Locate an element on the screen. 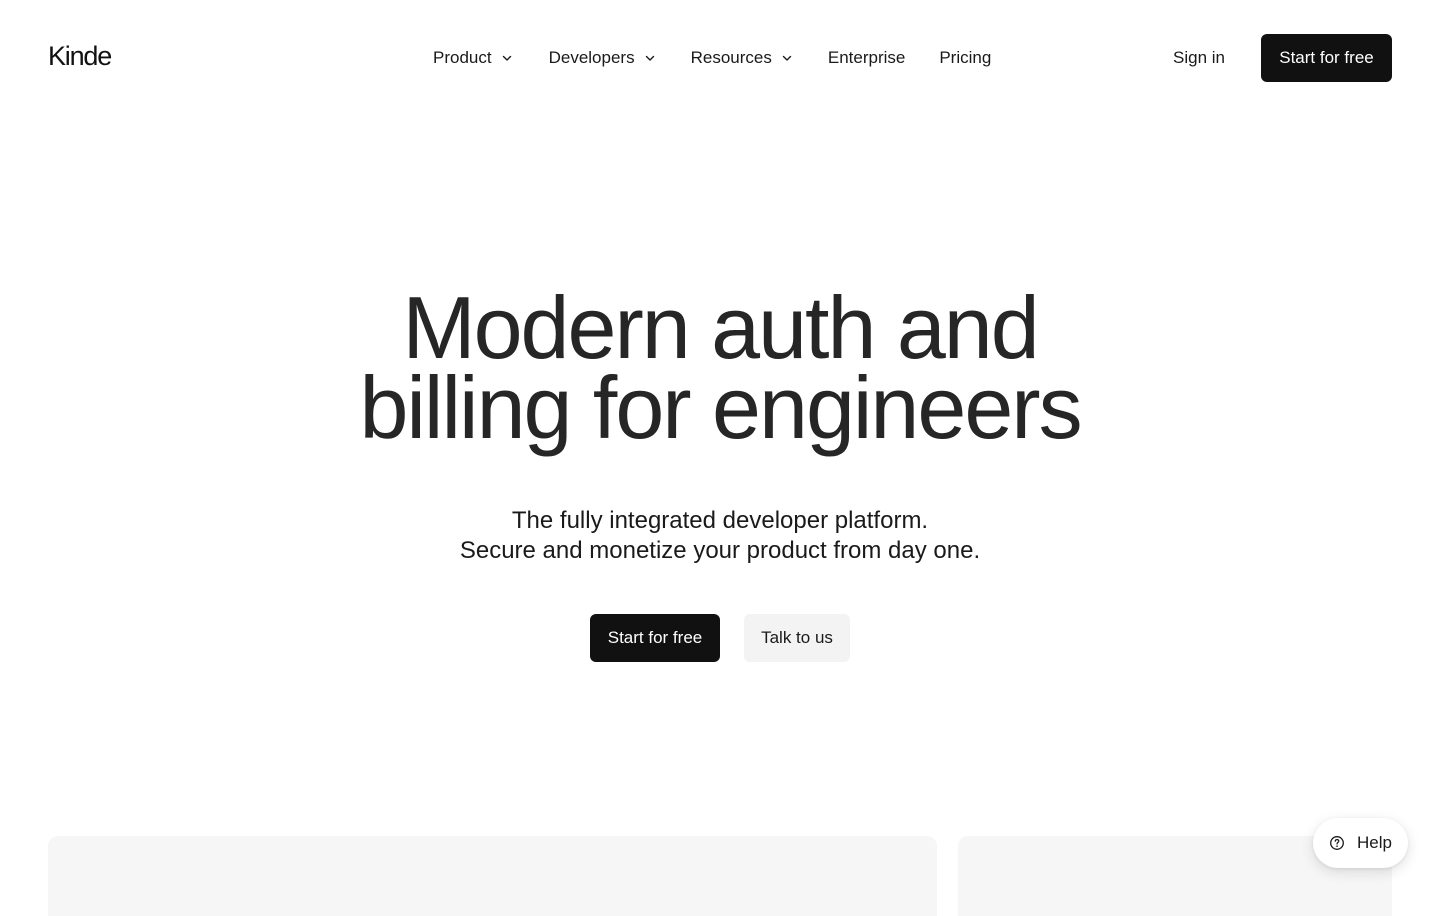 The height and width of the screenshot is (916, 1440). nav-item-pricing: Pricing is located at coordinates (965, 58).